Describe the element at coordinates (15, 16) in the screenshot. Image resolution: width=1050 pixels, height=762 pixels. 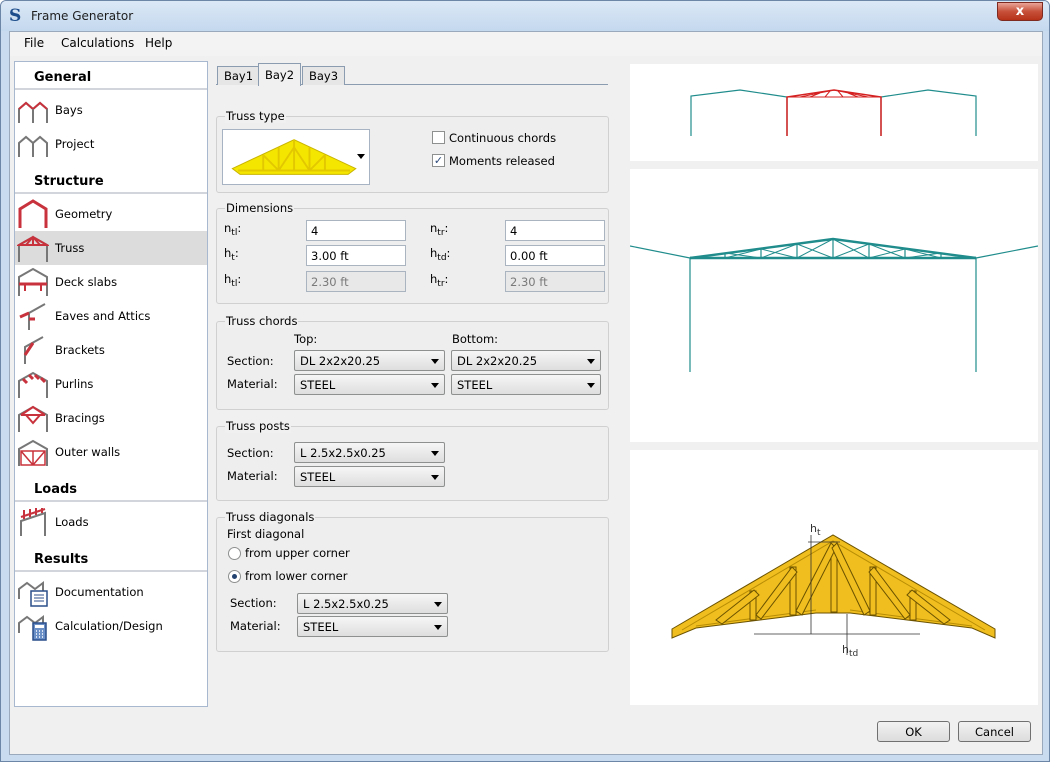
I see `app-logo-icon: S` at that location.